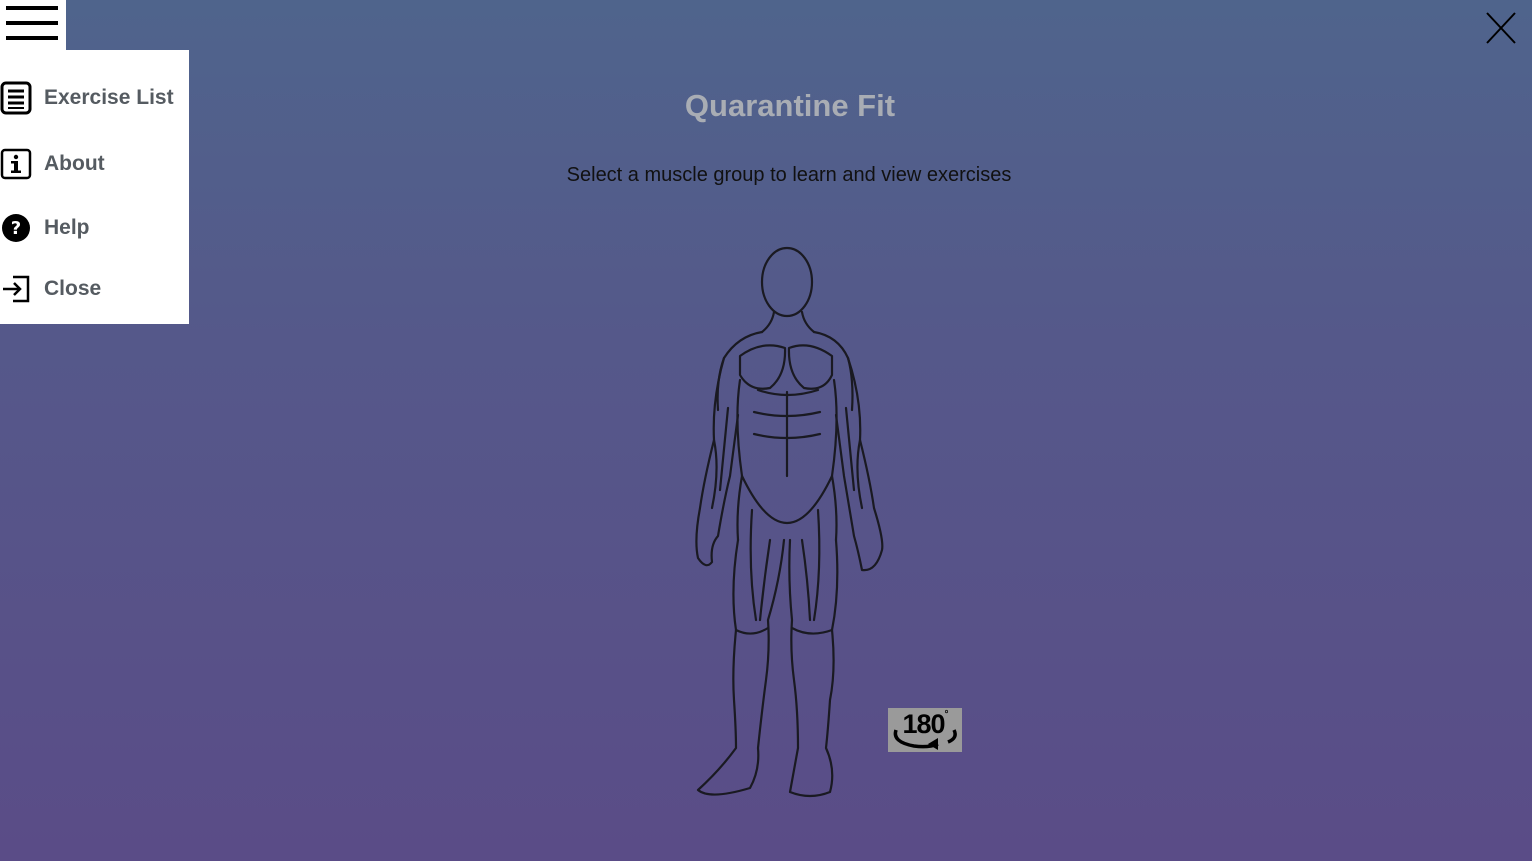 This screenshot has height=861, width=1532. What do you see at coordinates (810, 565) in the screenshot?
I see `right-thigh-lines` at bounding box center [810, 565].